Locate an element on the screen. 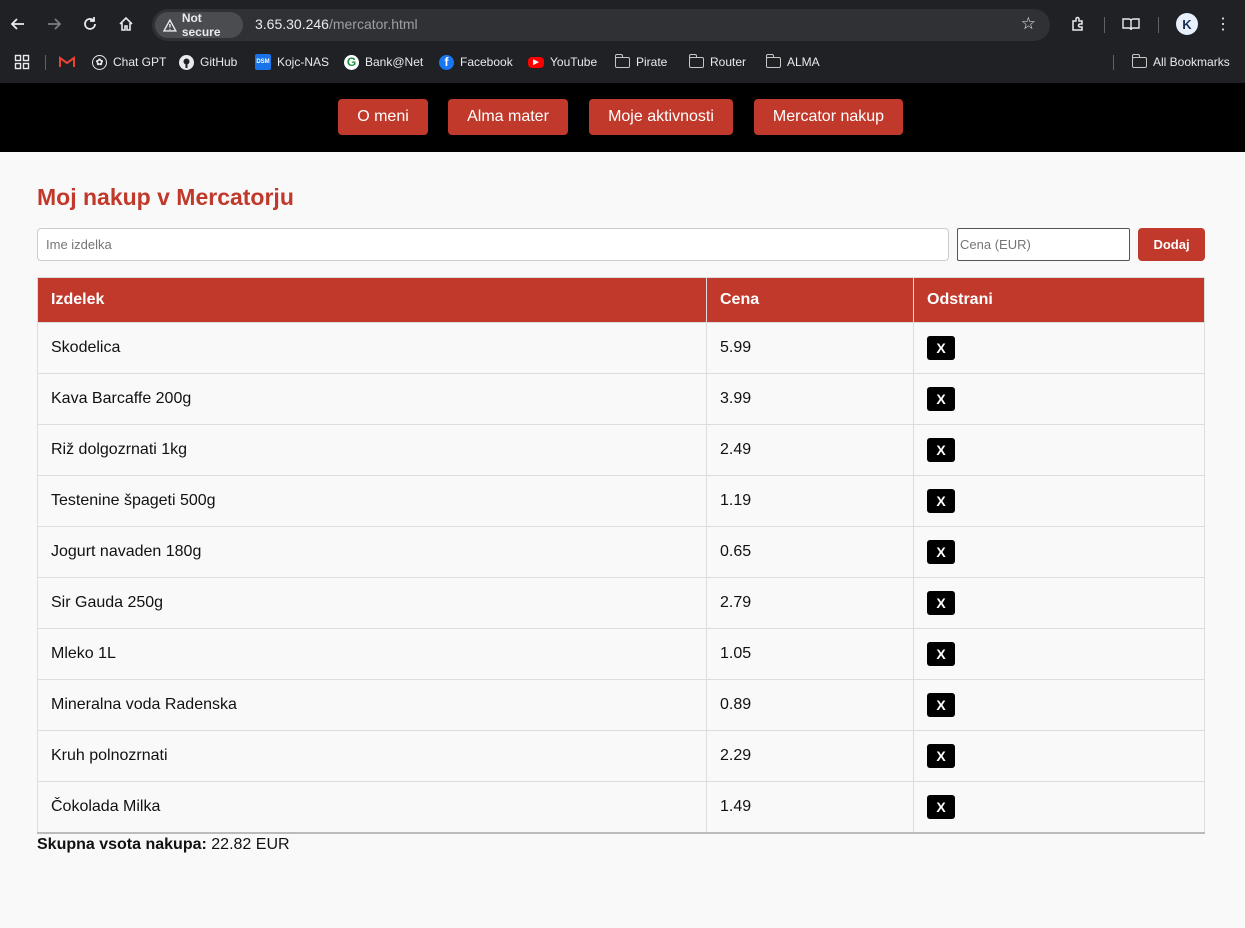 The height and width of the screenshot is (928, 1245). product-name-cell: Skodelica is located at coordinates (372, 348).